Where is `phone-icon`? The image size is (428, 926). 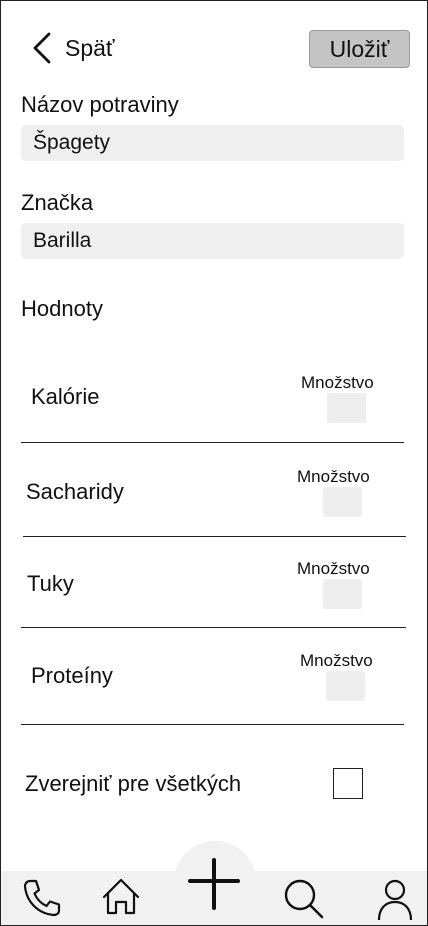
phone-icon is located at coordinates (42, 898).